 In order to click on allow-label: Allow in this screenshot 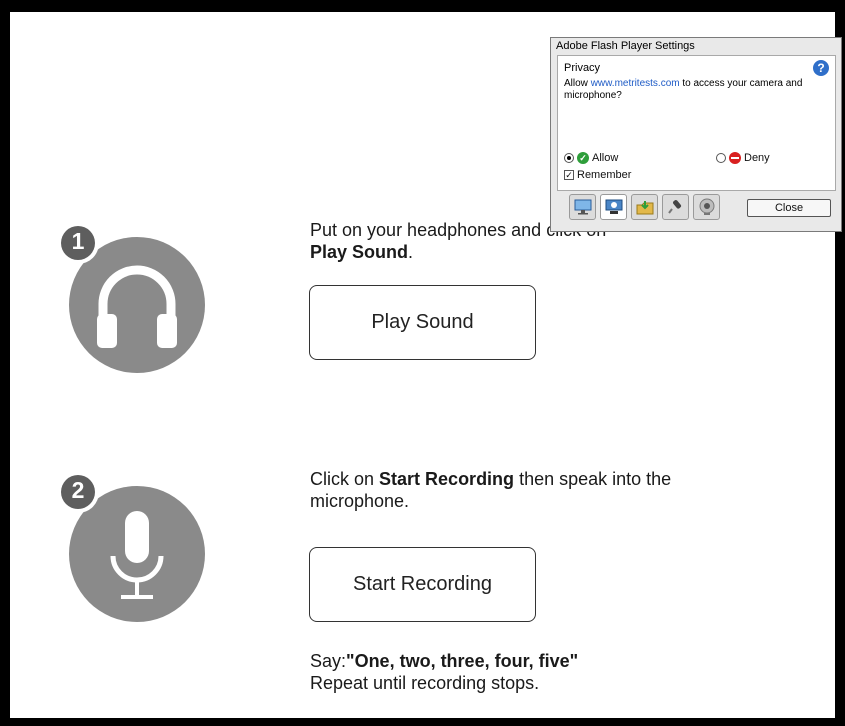, I will do `click(605, 158)`.